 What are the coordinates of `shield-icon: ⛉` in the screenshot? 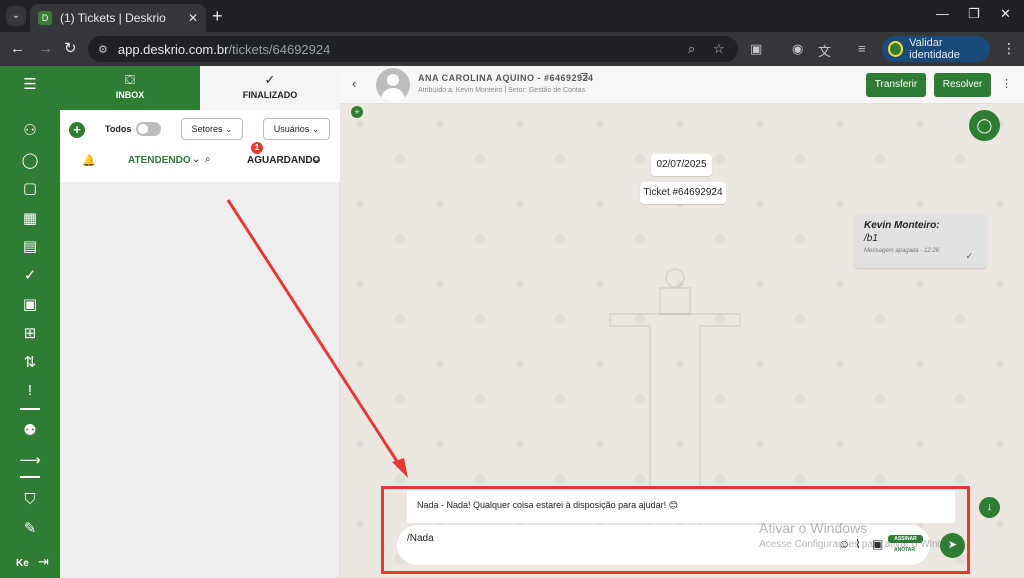 It's located at (30, 500).